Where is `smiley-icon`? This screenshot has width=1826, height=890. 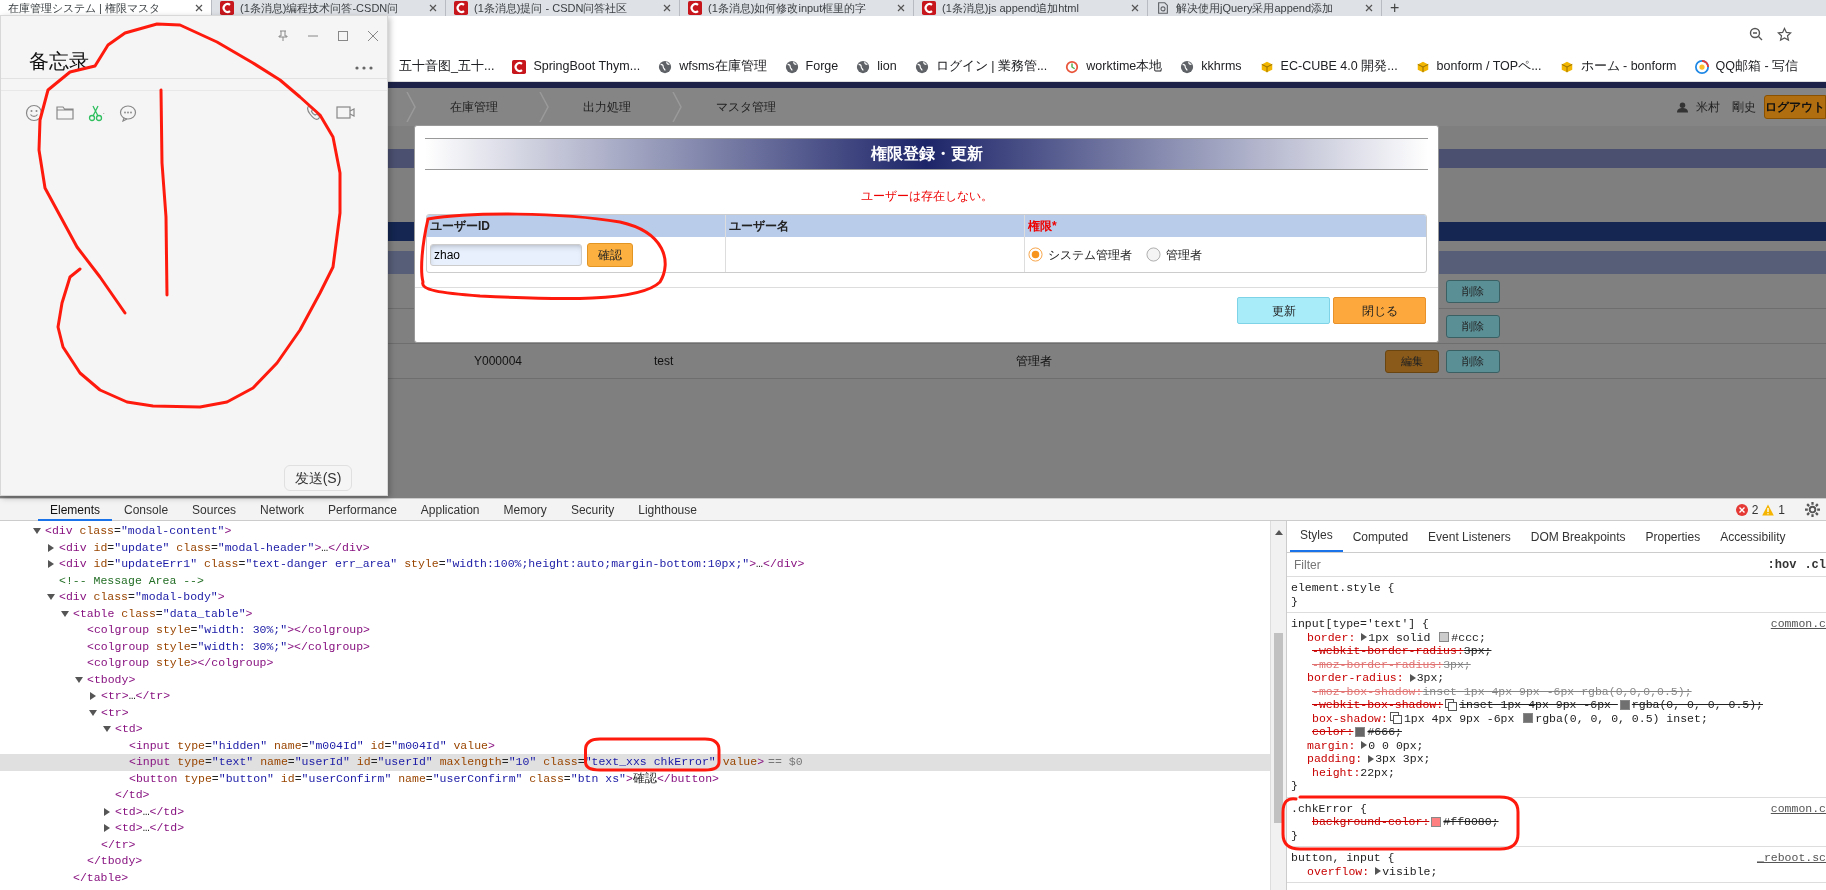
smiley-icon is located at coordinates (34, 113).